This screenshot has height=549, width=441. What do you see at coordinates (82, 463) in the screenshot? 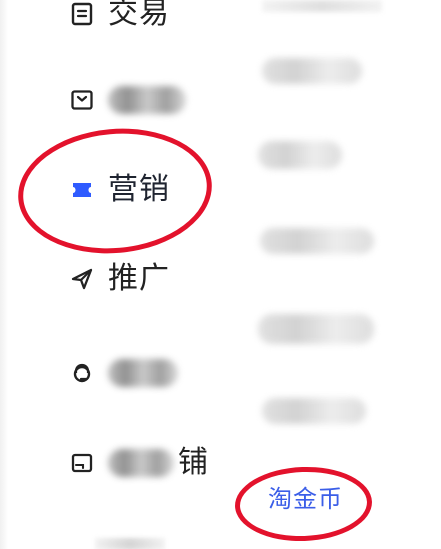
I see `store-icon` at bounding box center [82, 463].